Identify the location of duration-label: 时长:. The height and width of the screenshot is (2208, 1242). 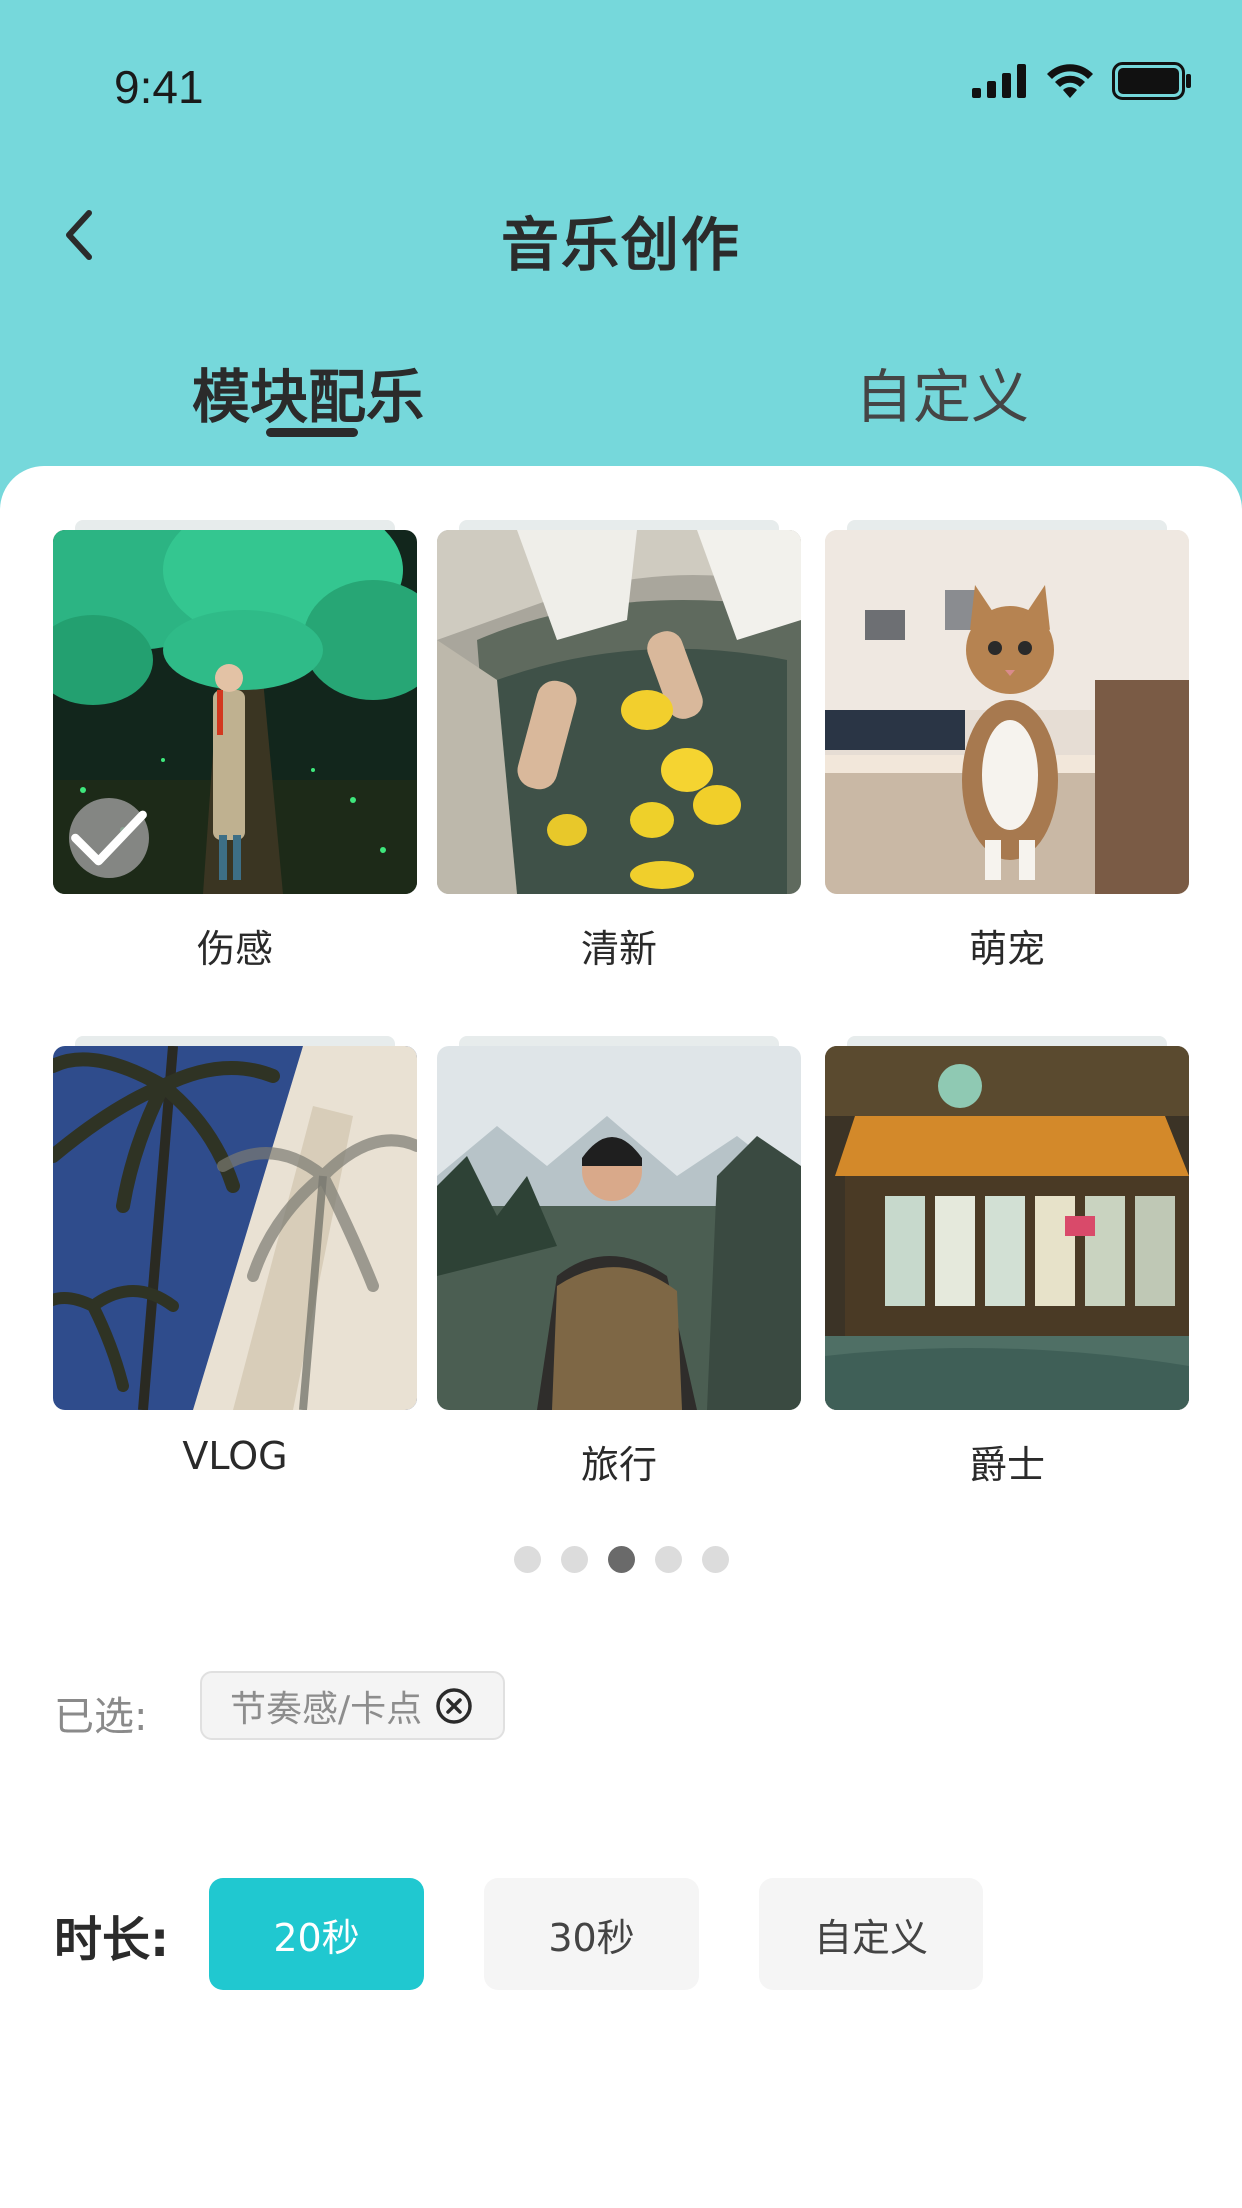
(112, 1940).